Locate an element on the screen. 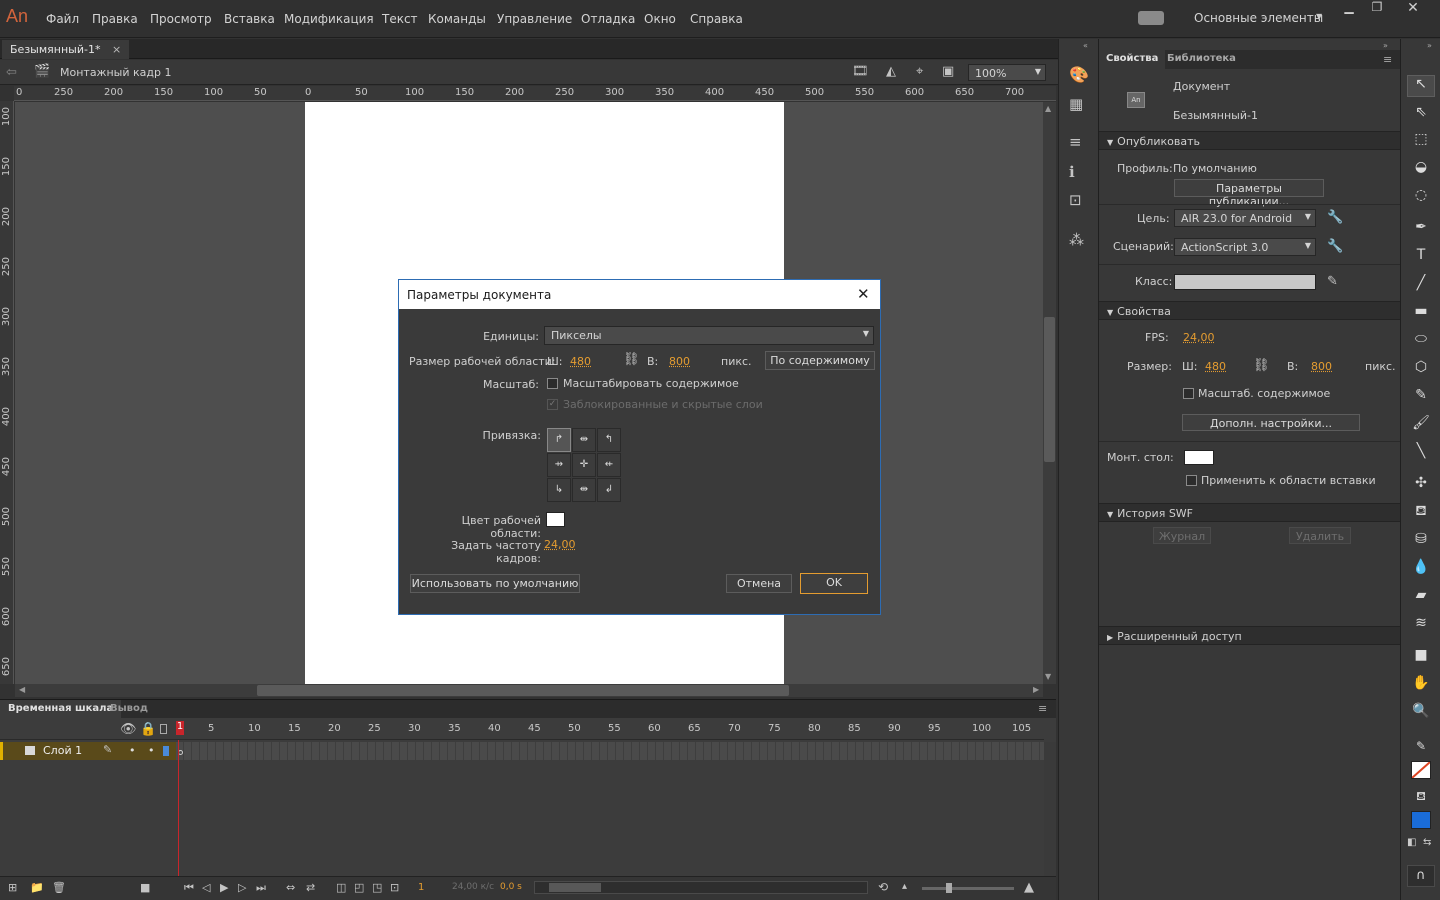 Image resolution: width=1440 pixels, height=900 pixels. units-select: Пикселы ▼ is located at coordinates (709, 335).